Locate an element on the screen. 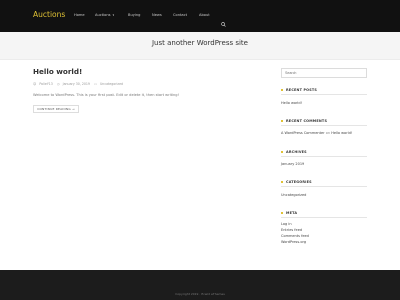  folder-icon: ▭ is located at coordinates (95, 84).